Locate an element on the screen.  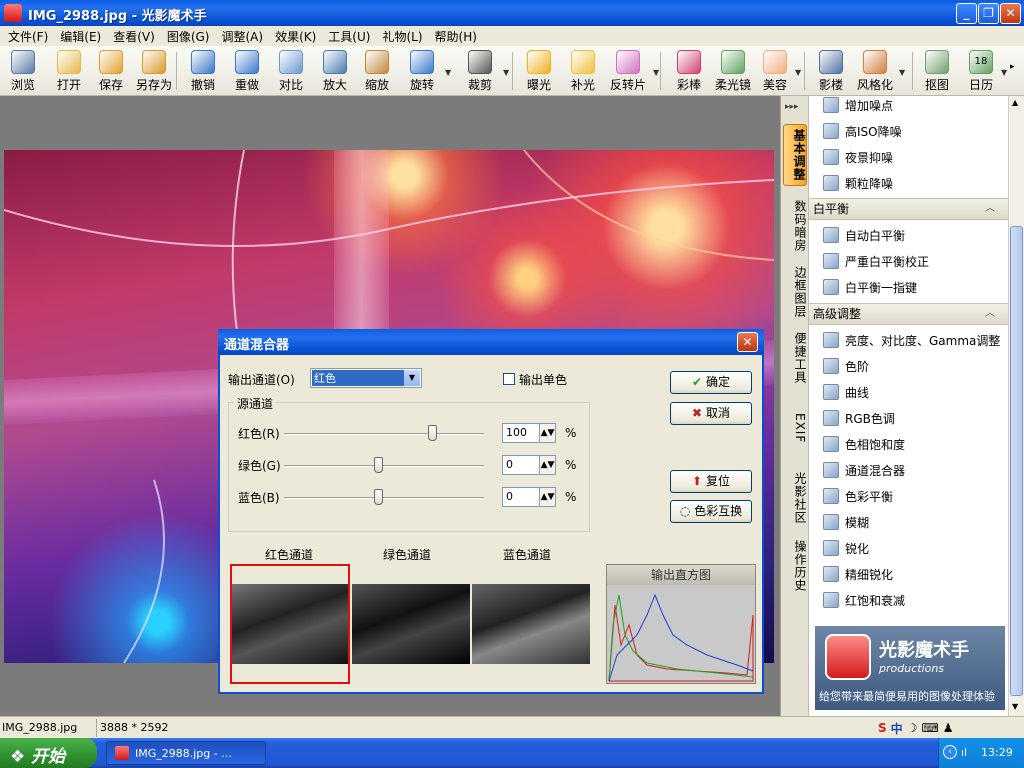
side-tab-5: 光影社区 is located at coordinates (795, 498).